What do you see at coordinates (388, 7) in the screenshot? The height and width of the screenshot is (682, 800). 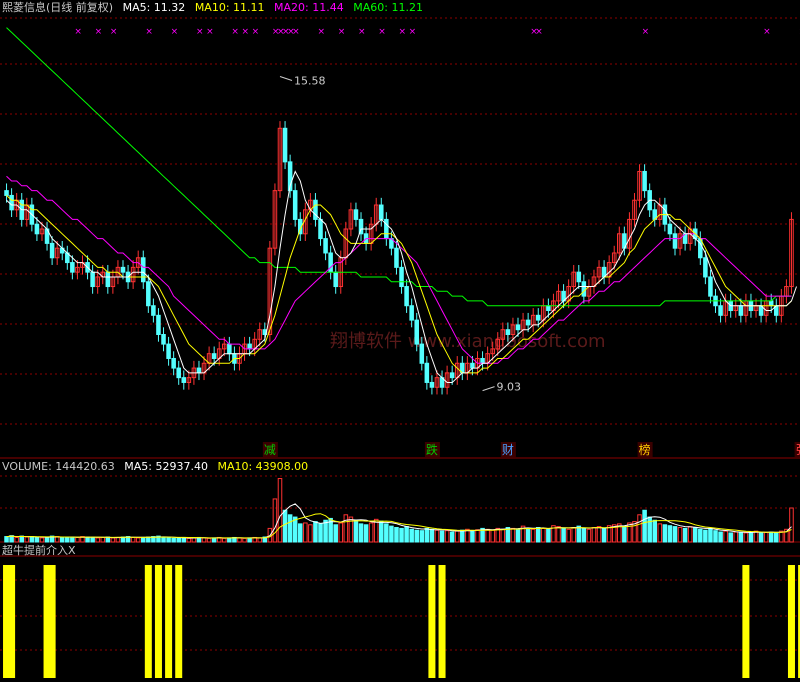 I see `ma60-label: MA60: 11.21` at bounding box center [388, 7].